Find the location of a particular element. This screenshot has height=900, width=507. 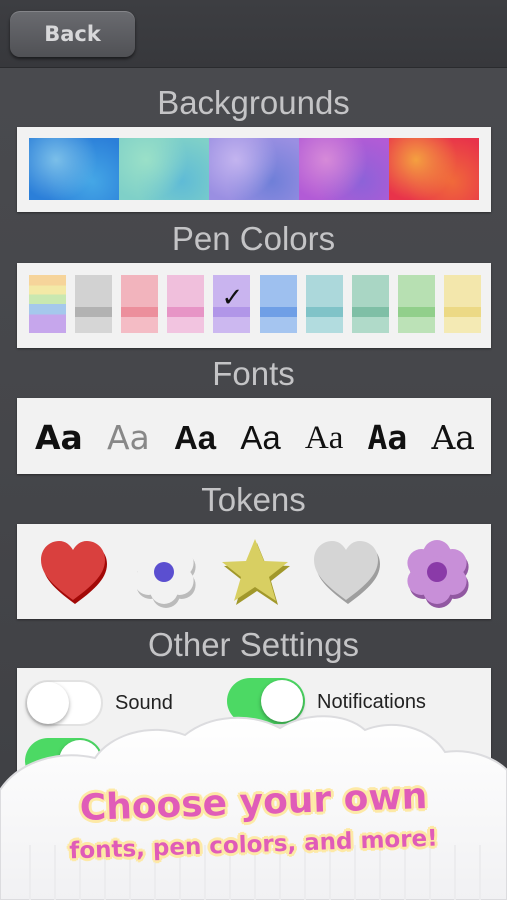

pen-color-green is located at coordinates (370, 304).